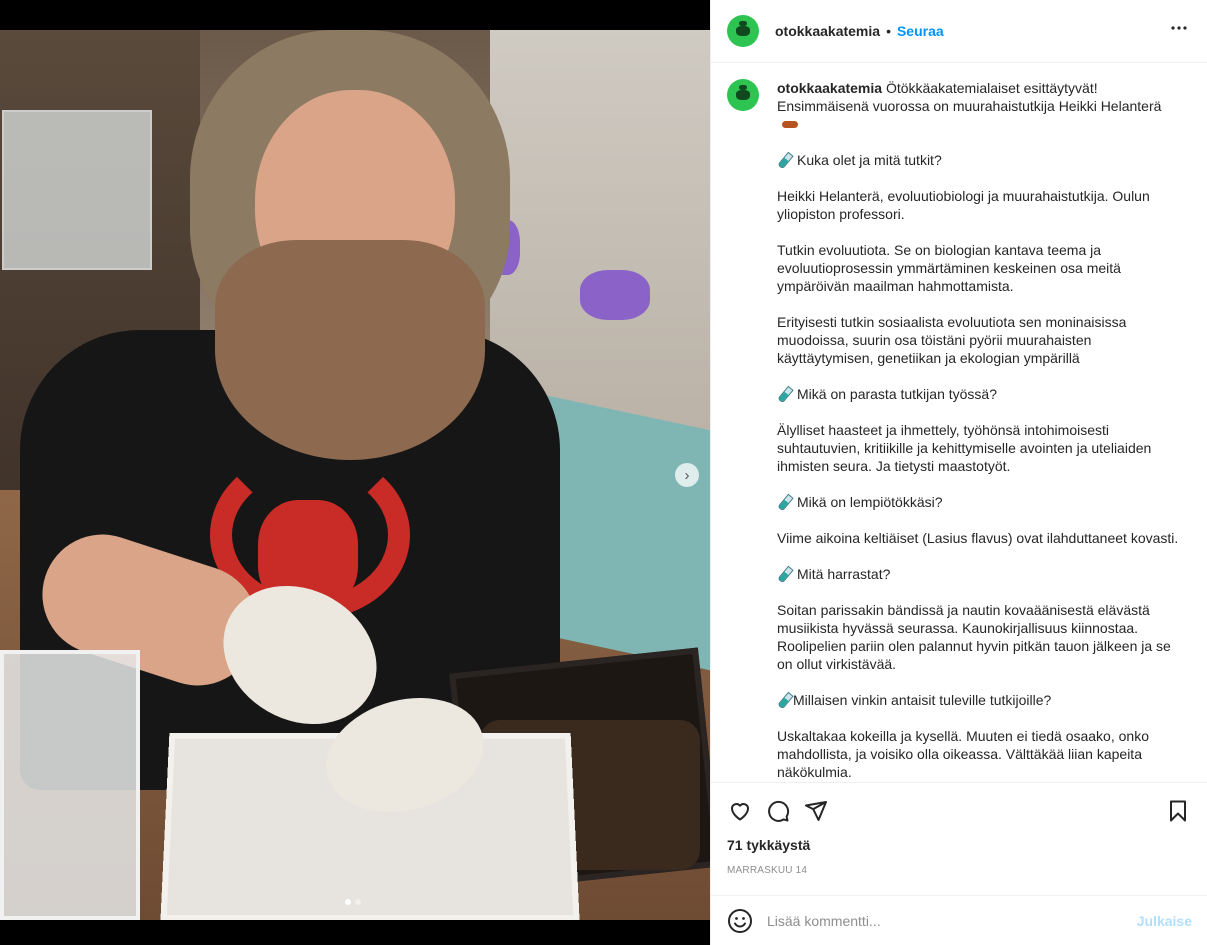 The height and width of the screenshot is (945, 1207). I want to click on post-header: otokkaakatemia • Seuraa, so click(959, 31).